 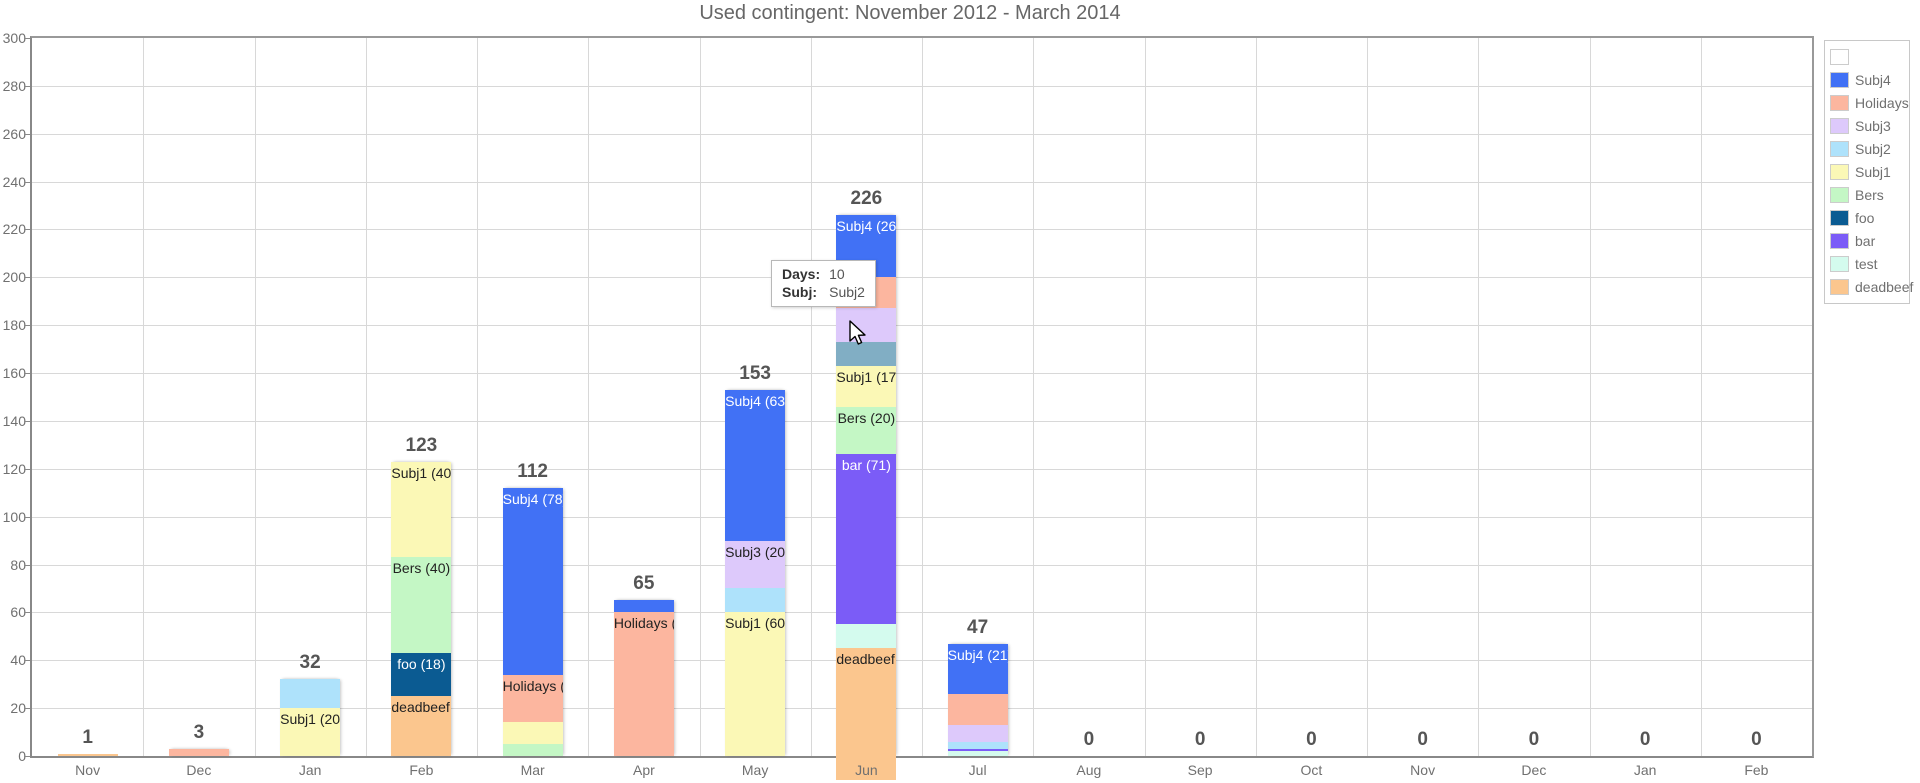 I want to click on bar-segment: Subj1 (20), so click(x=310, y=732).